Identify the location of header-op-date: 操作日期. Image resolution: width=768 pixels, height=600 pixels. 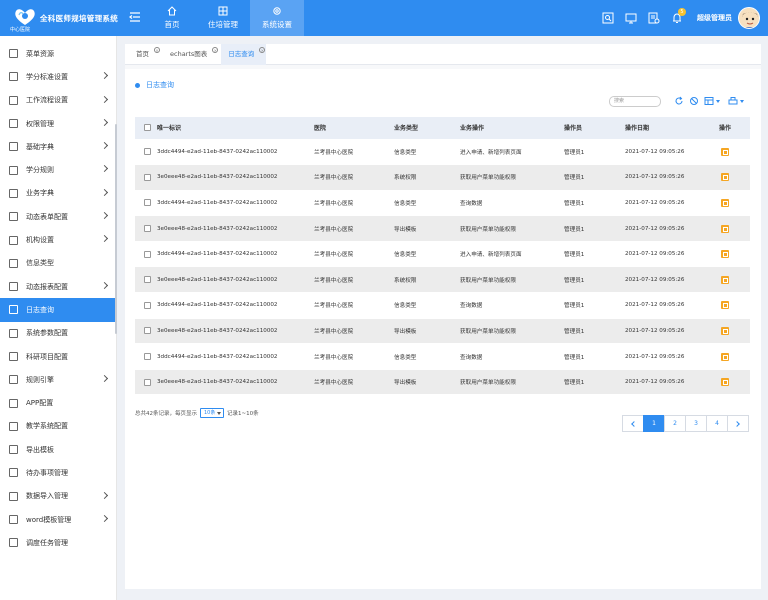
(672, 128).